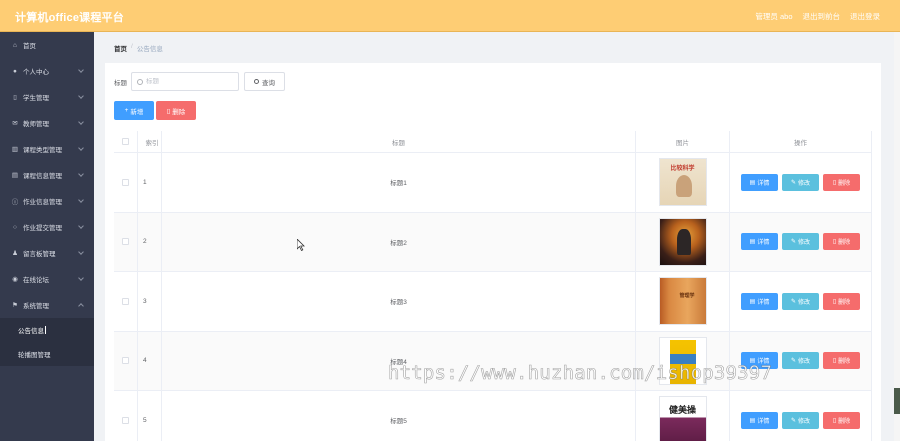  I want to click on scrollbar-thumb, so click(897, 401).